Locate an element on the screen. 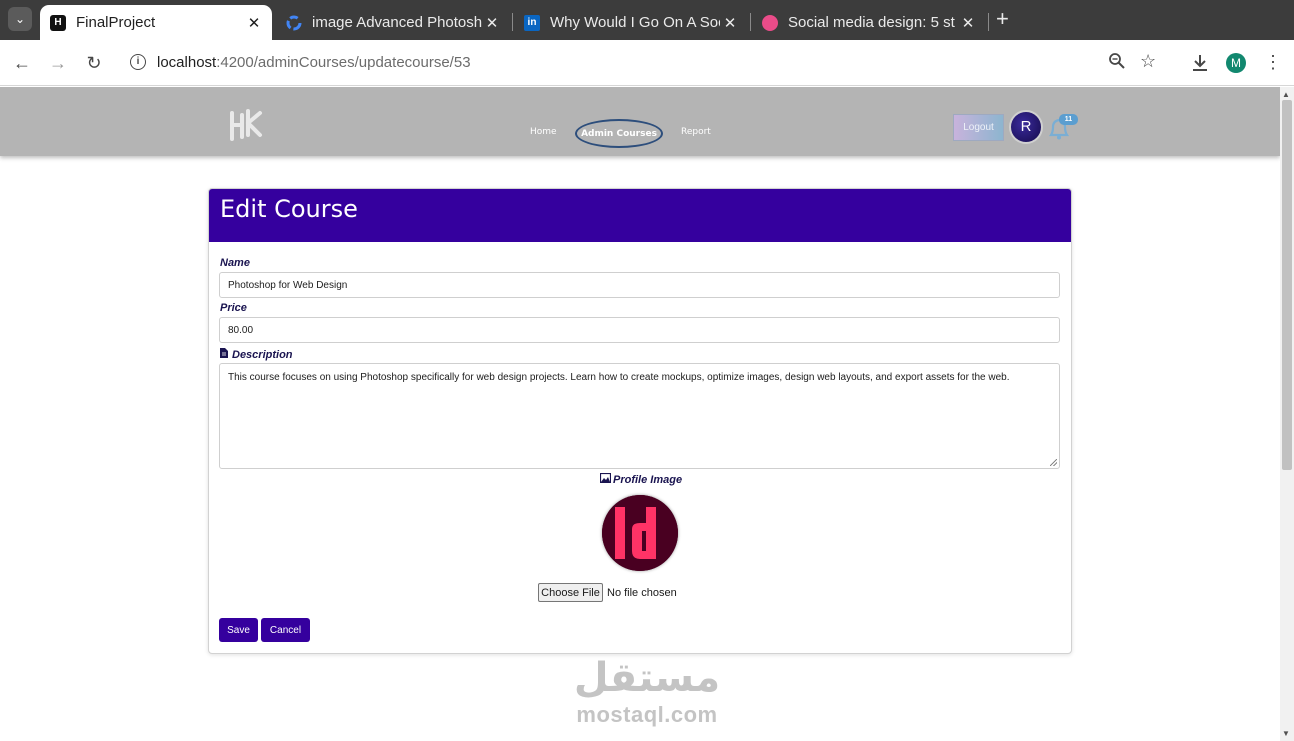 Image resolution: width=1294 pixels, height=741 pixels. tab-dribbble: Social media design: 5 st ✕ is located at coordinates (869, 22).